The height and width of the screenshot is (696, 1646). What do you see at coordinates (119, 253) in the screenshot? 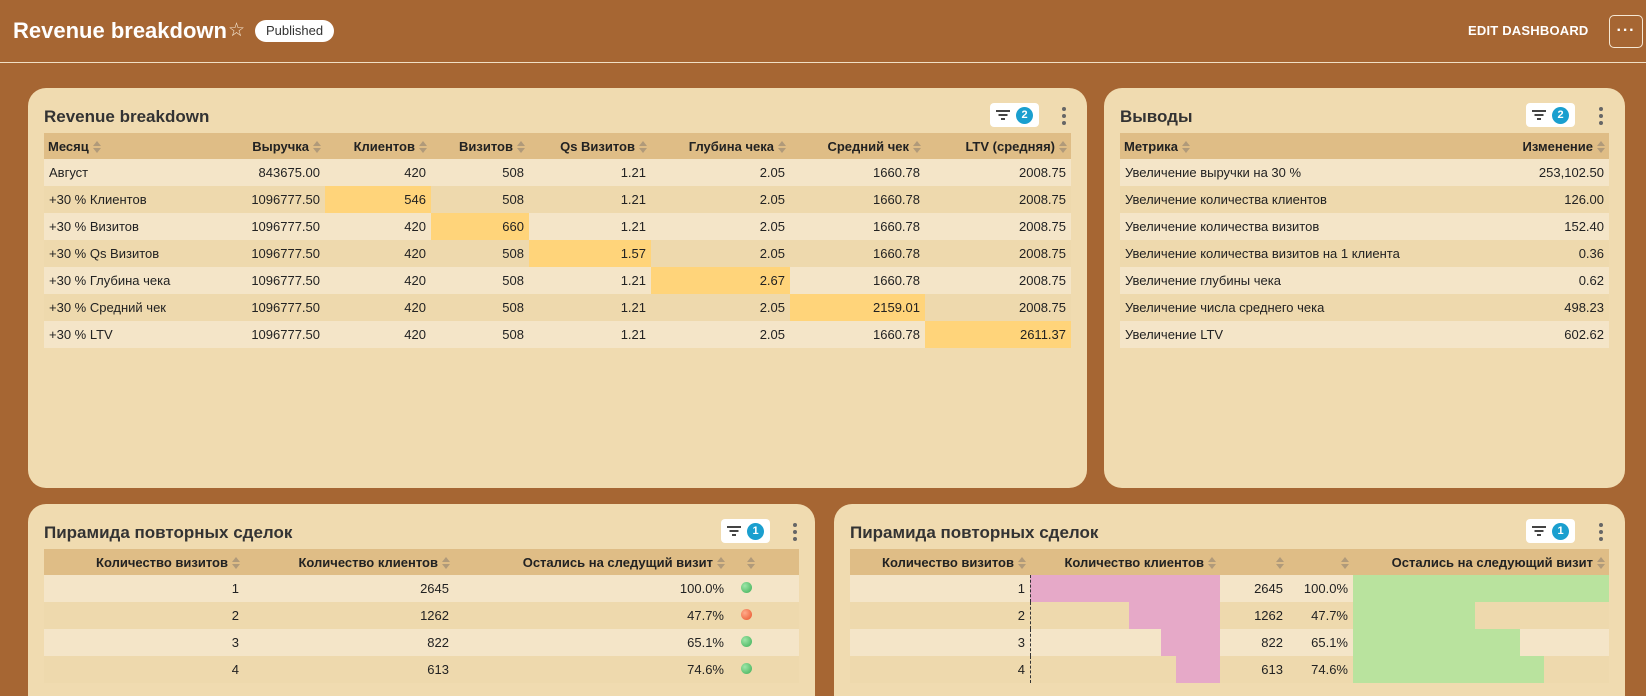
I see `row-label-cell: +30 % Qs Визитов` at bounding box center [119, 253].